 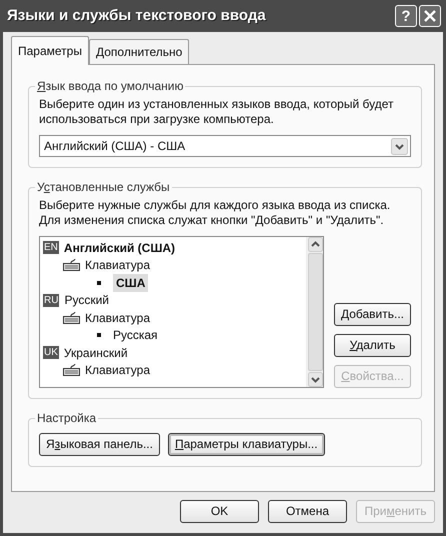 I want to click on scrollbar, so click(x=314, y=312).